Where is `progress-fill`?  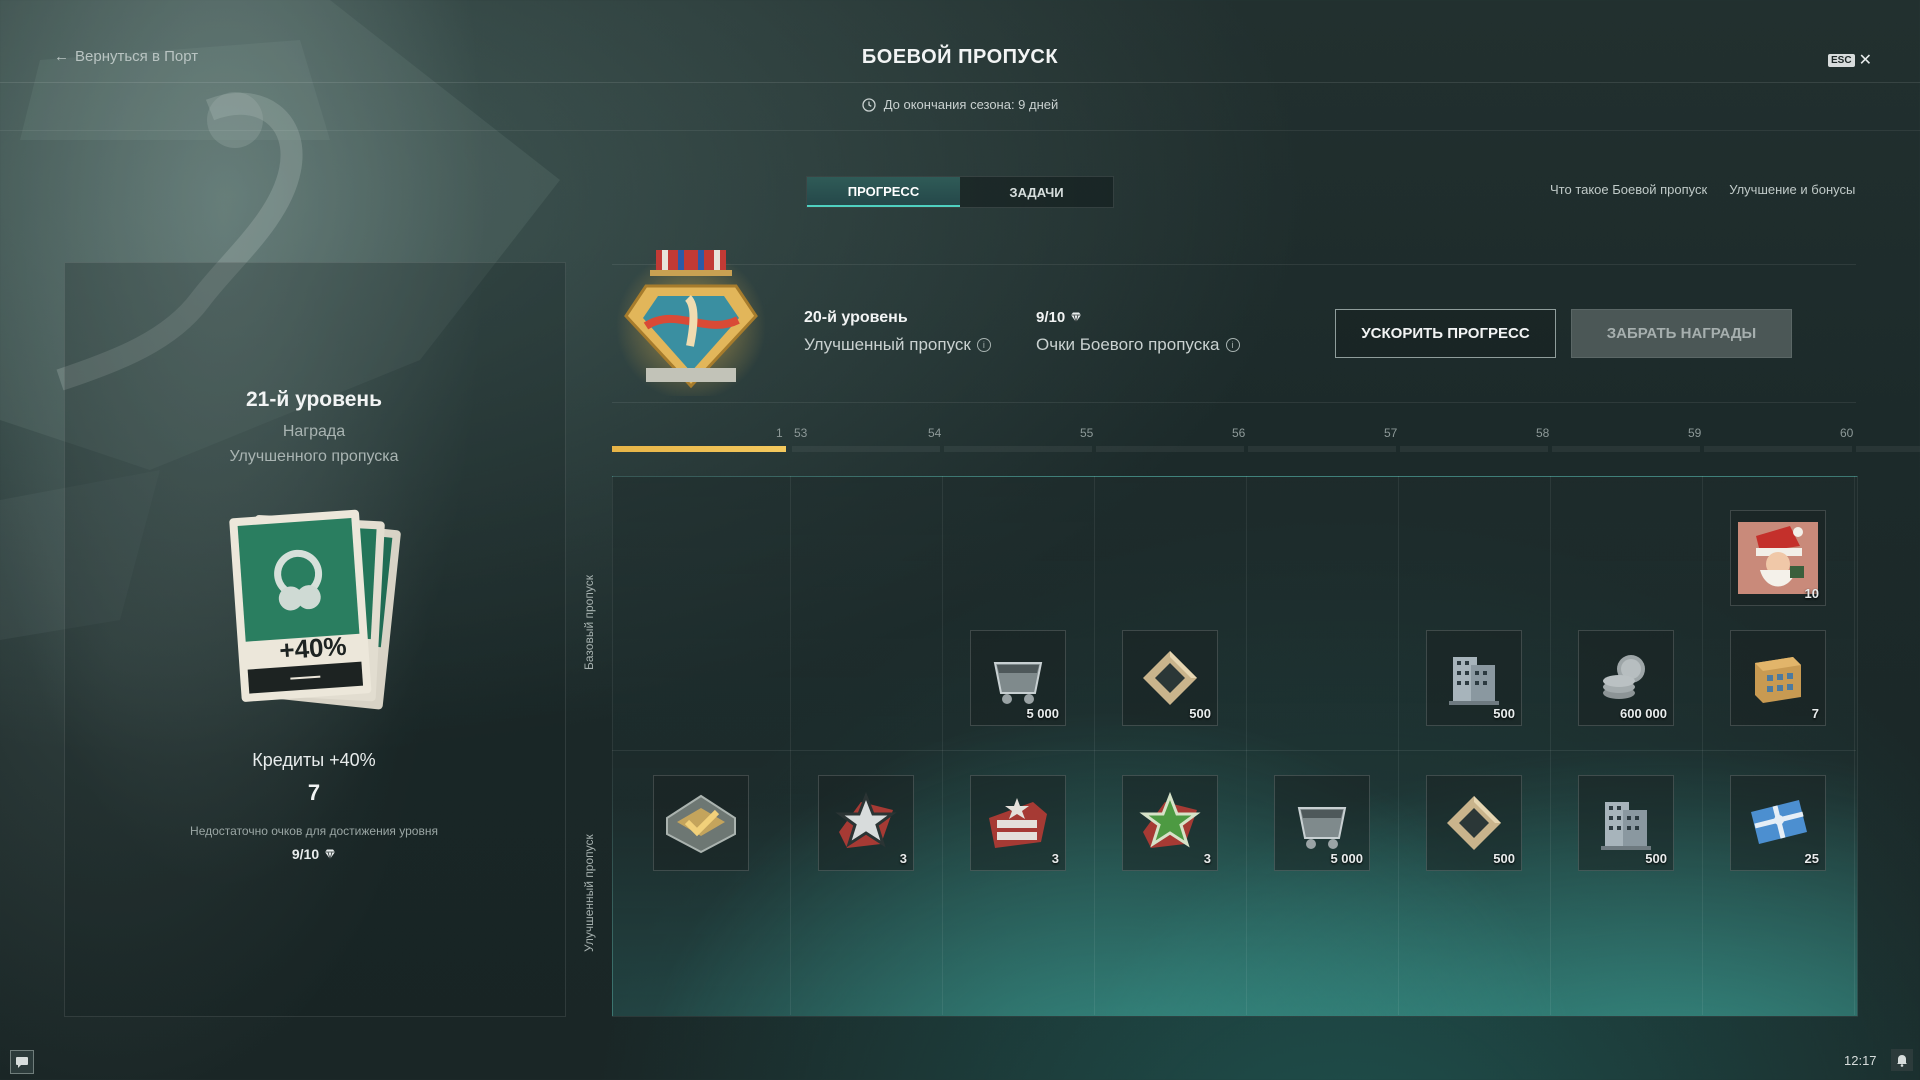 progress-fill is located at coordinates (699, 449).